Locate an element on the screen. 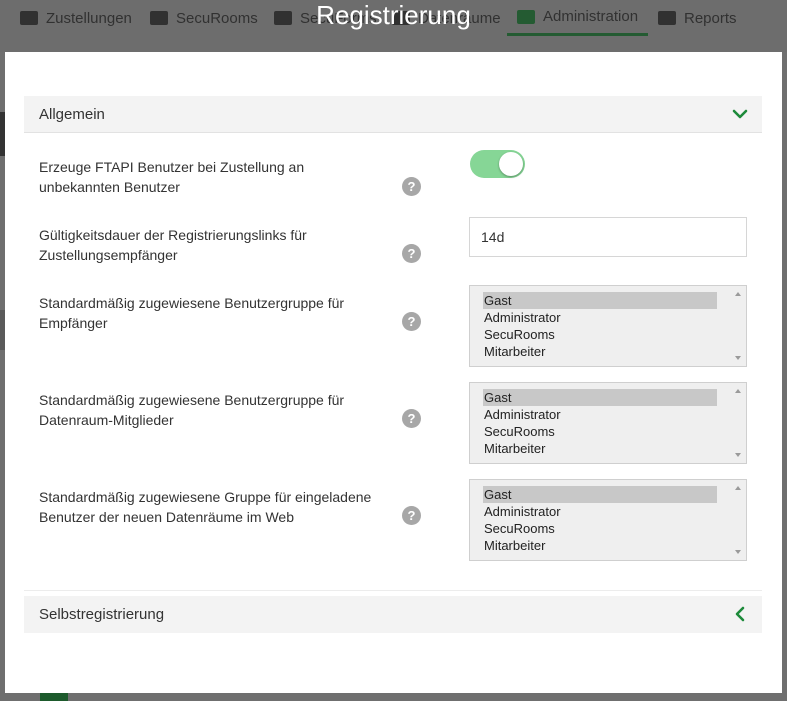 The image size is (787, 701). create-ftapi-user-toggle is located at coordinates (497, 164).